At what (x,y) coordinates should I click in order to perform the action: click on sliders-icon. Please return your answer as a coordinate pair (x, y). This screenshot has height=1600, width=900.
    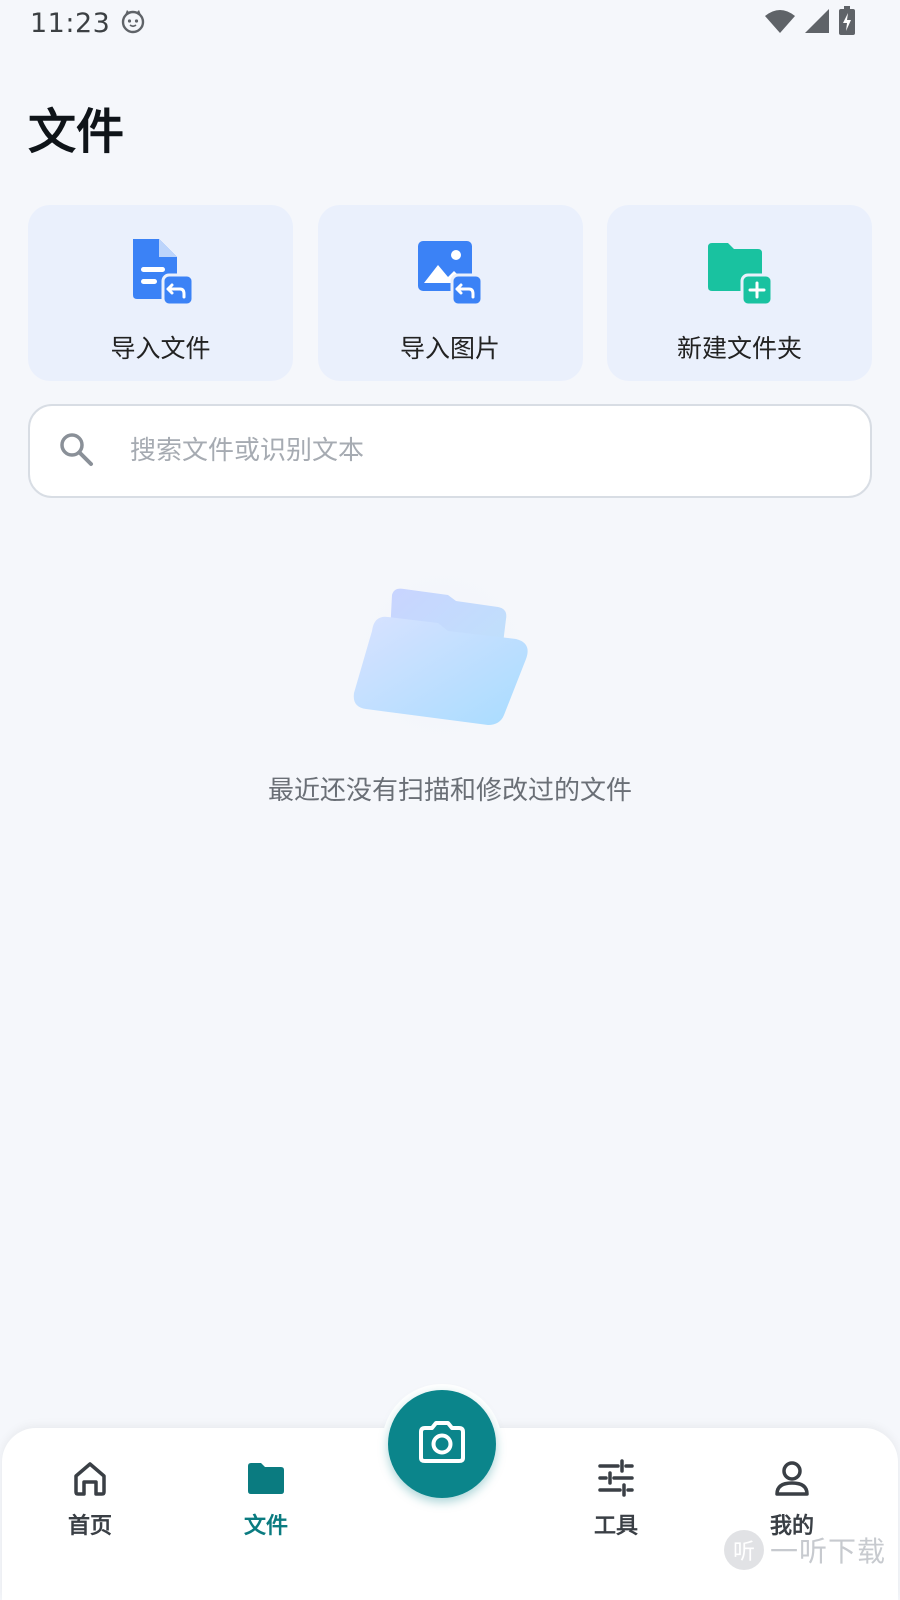
    Looking at the image, I should click on (616, 1478).